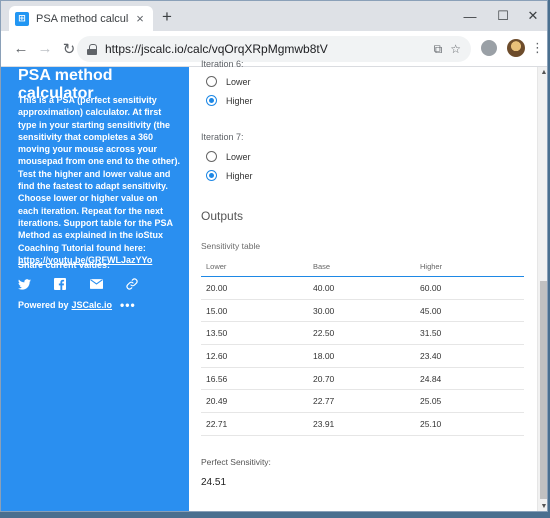 This screenshot has width=550, height=518. Describe the element at coordinates (362, 424) in the screenshot. I see `table-row: 22.71 23.91 25.10` at that location.